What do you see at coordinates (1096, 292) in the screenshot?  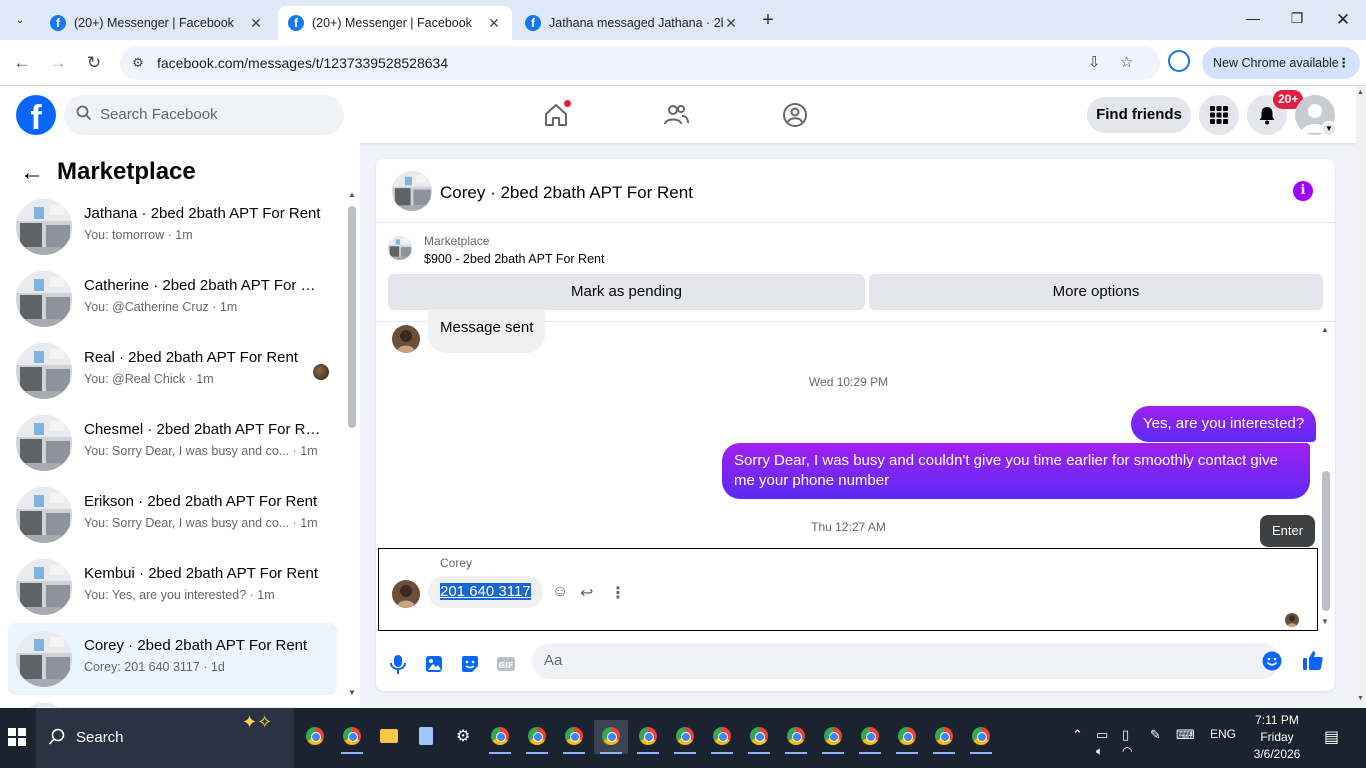 I see `more-options-button: More options` at bounding box center [1096, 292].